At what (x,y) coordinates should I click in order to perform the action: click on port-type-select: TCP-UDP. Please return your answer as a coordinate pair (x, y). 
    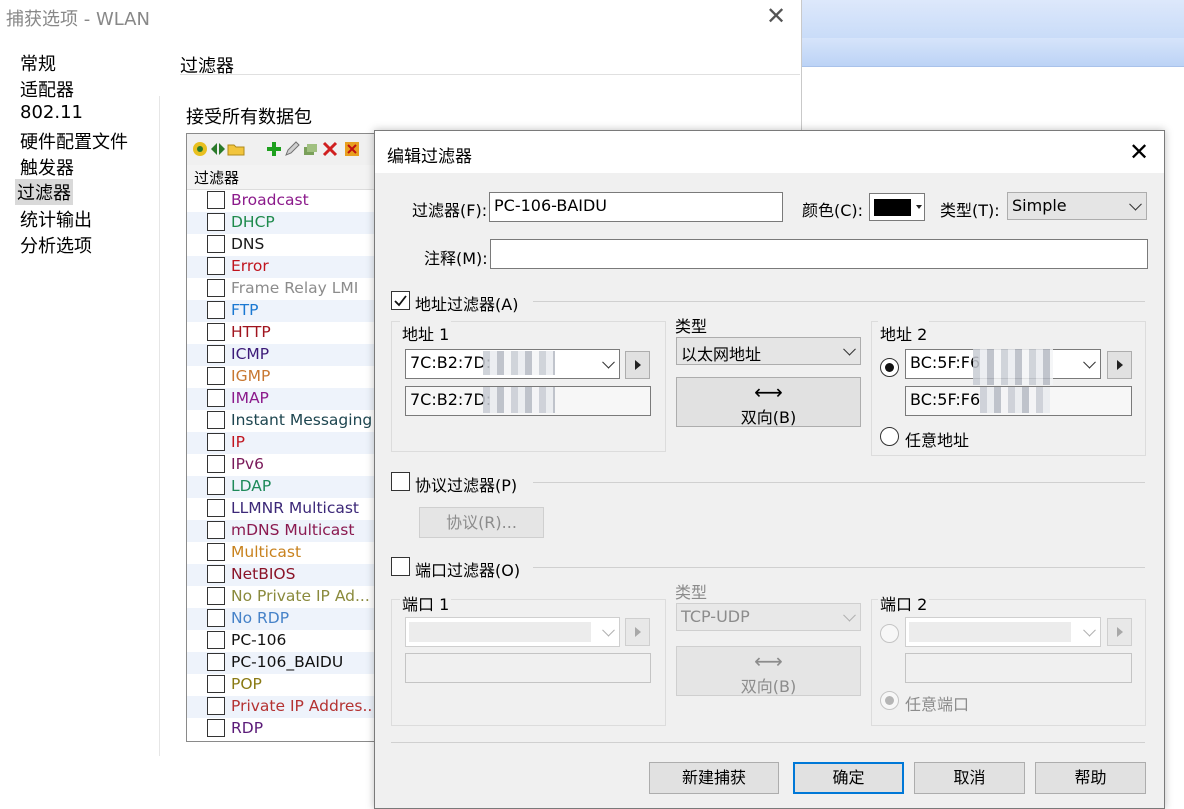
    Looking at the image, I should click on (768, 617).